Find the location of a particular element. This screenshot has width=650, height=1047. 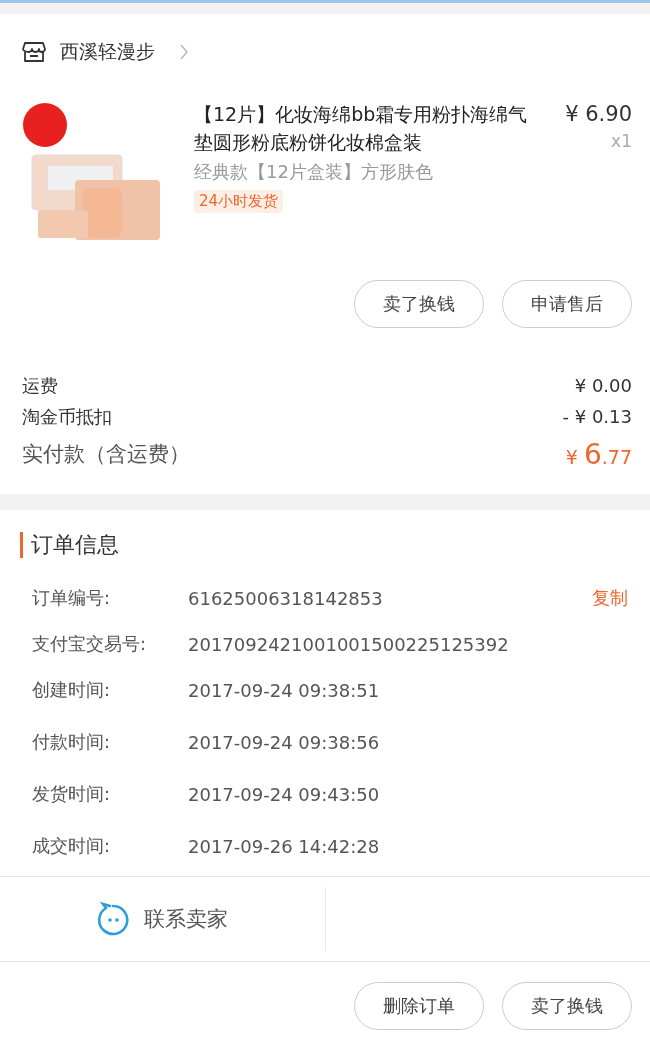

info-label: 付款时间: is located at coordinates (72, 742).